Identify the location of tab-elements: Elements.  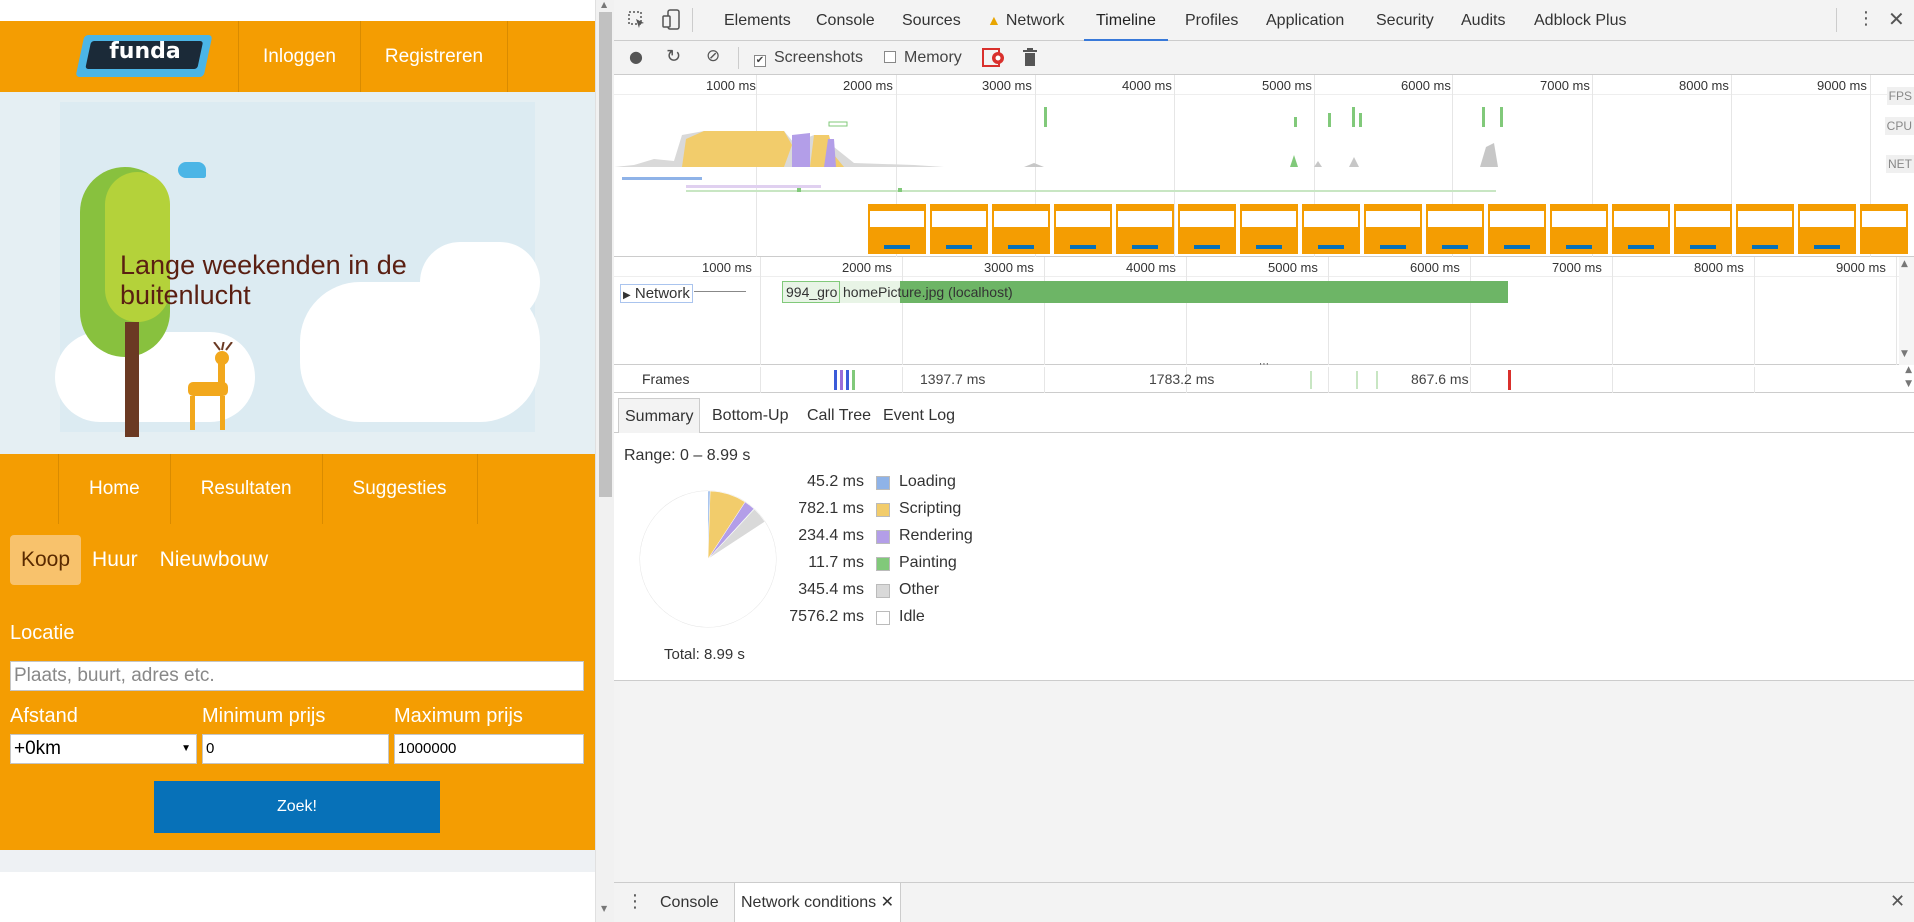
(757, 20).